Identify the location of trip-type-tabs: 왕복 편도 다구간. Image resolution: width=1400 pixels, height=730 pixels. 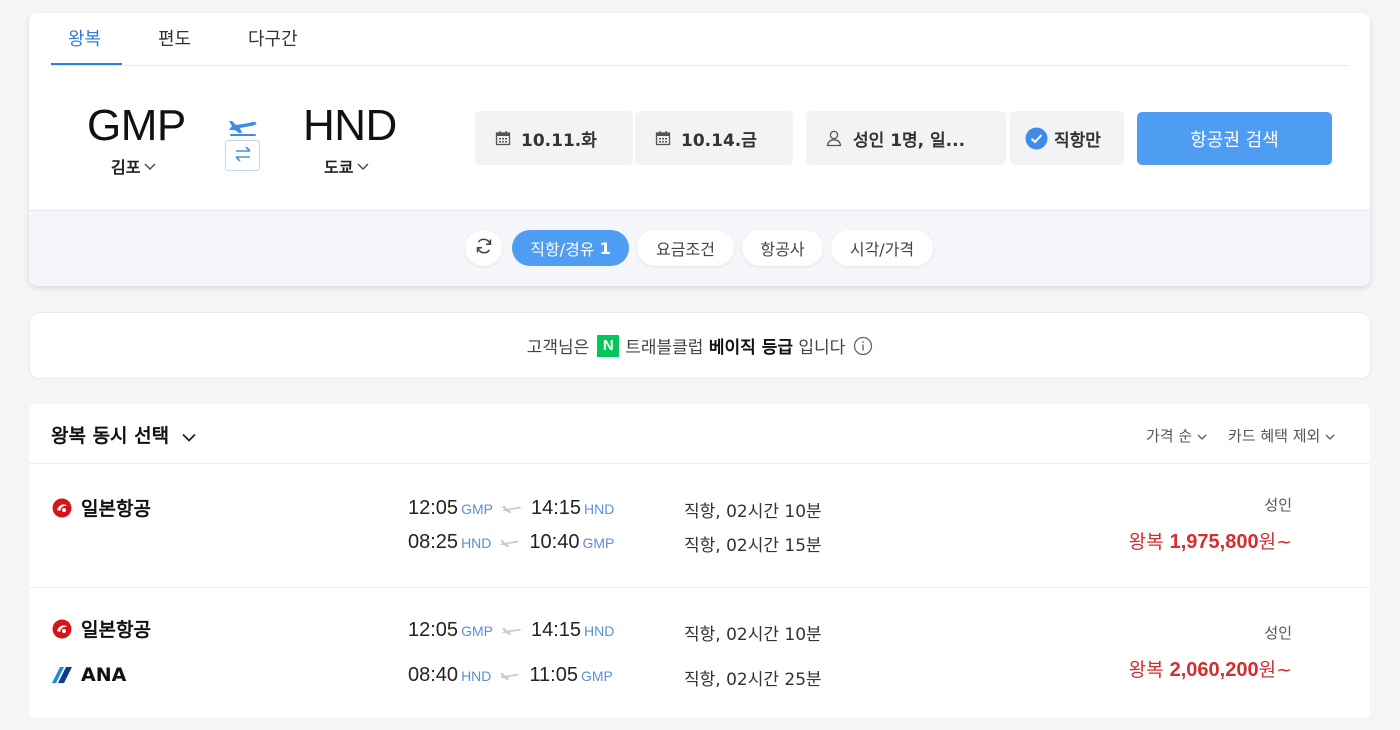
(699, 39).